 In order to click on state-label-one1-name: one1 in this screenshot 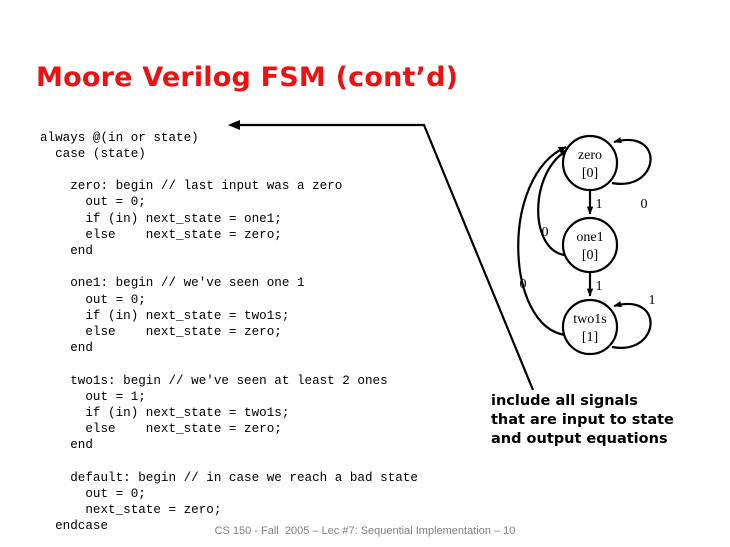, I will do `click(589, 237)`.